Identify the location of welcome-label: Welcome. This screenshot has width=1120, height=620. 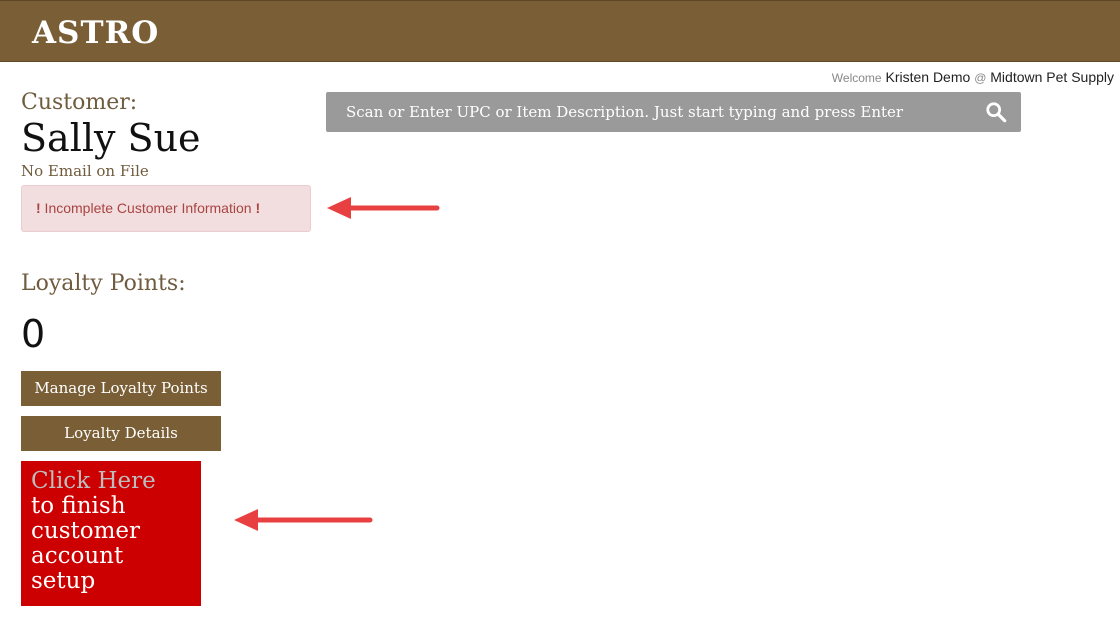
(856, 78).